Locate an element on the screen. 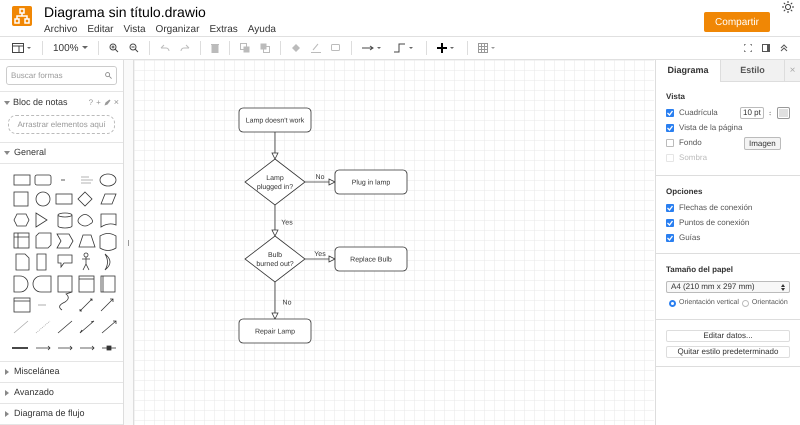  menu-item: Vista is located at coordinates (134, 29).